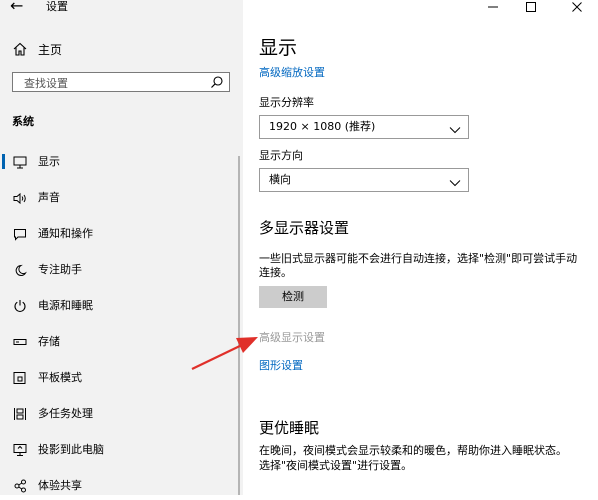  Describe the element at coordinates (20, 306) in the screenshot. I see `power-icon` at that location.